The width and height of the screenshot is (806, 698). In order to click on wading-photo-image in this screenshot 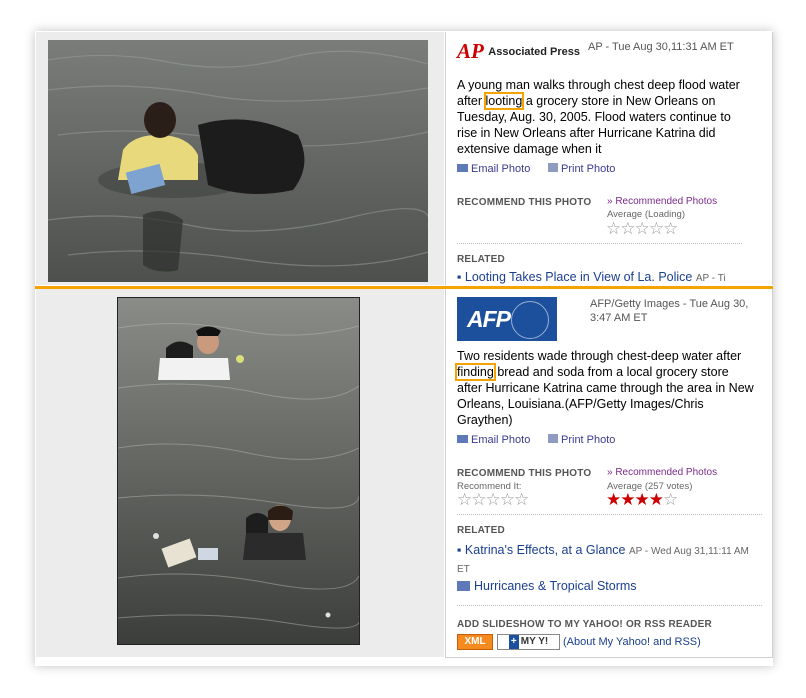, I will do `click(238, 471)`.